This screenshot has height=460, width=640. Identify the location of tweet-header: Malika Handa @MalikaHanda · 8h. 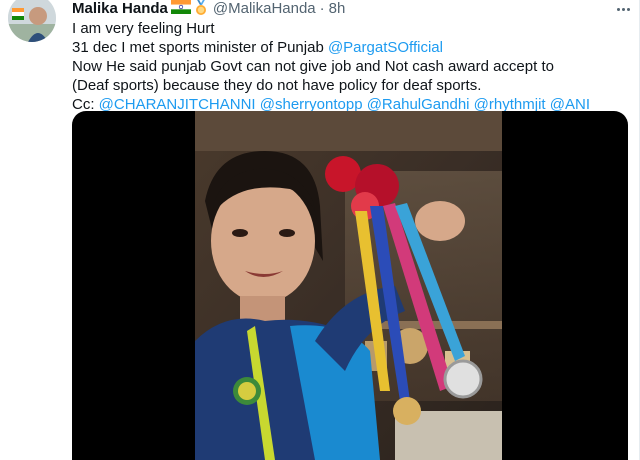
(208, 9).